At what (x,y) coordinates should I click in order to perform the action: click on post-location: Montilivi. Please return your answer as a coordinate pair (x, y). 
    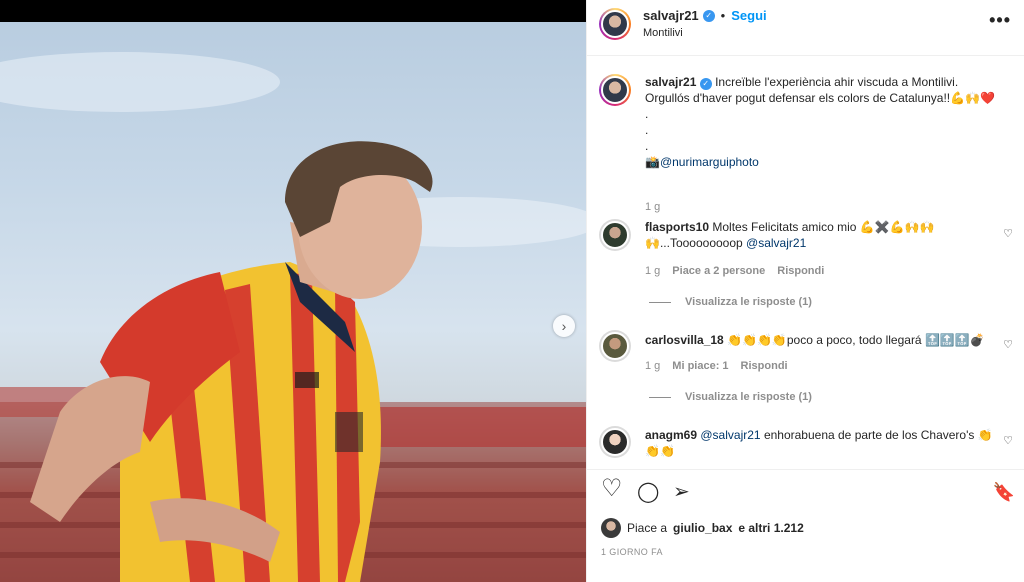
    Looking at the image, I should click on (663, 33).